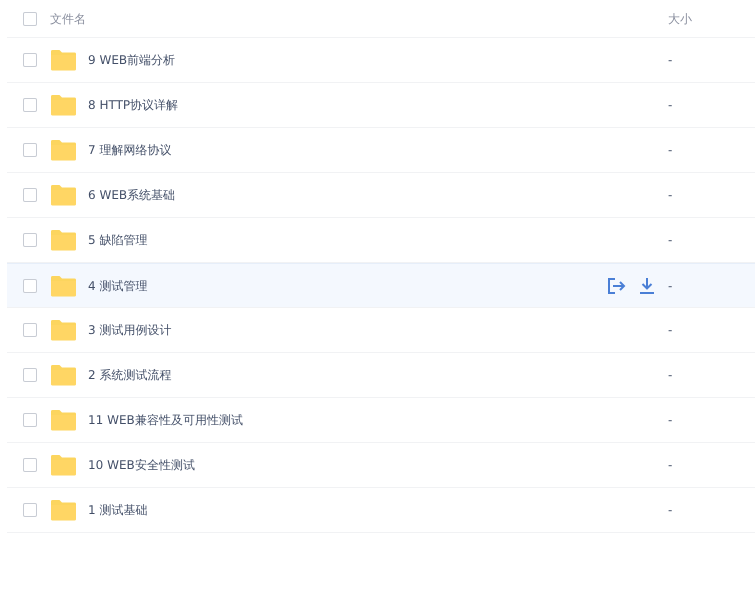 The width and height of the screenshot is (755, 591). I want to click on file-name: 1 测试基础, so click(118, 510).